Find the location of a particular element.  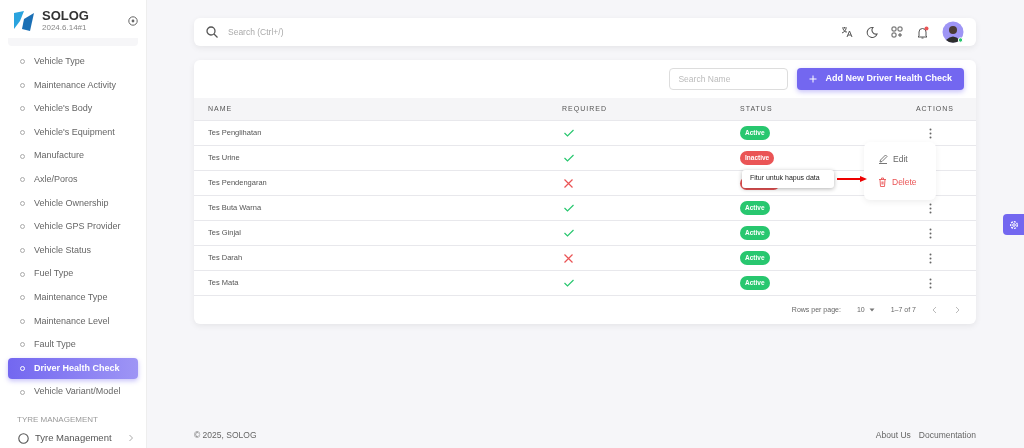

sidebar-item: Vehicle Status is located at coordinates (73, 251).